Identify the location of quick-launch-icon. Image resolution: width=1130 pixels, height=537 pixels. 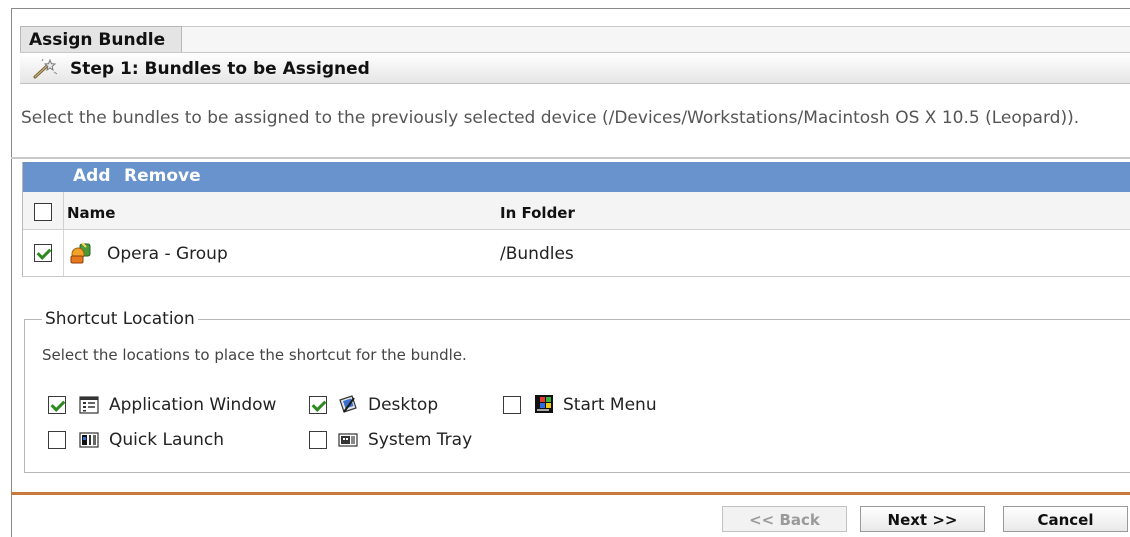
(89, 440).